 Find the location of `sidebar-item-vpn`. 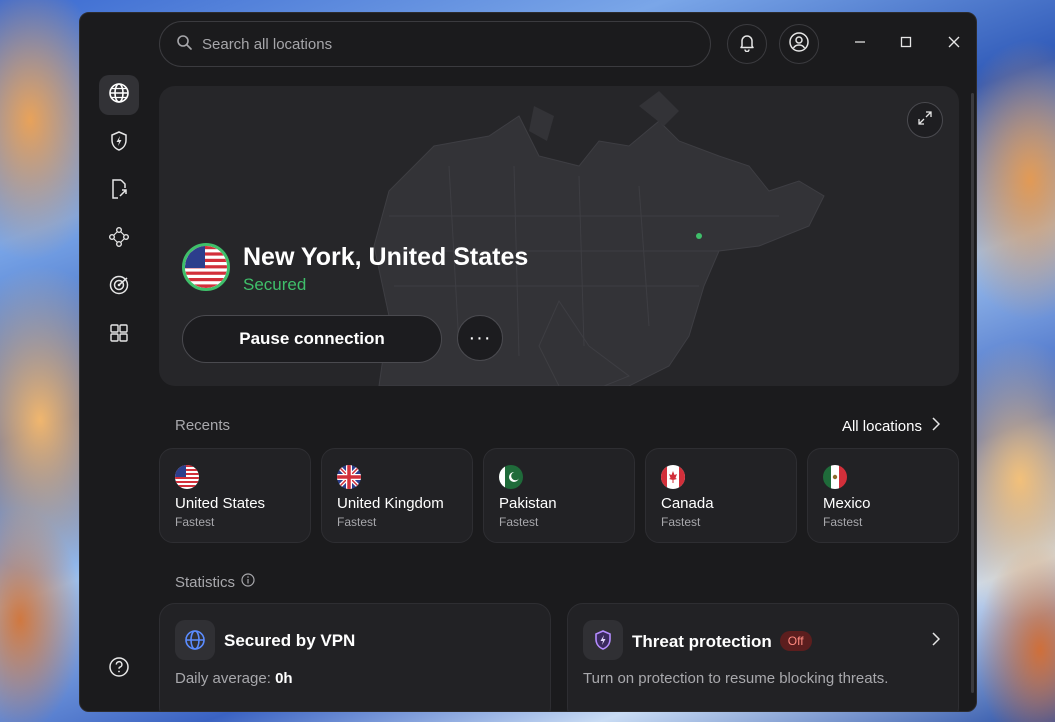

sidebar-item-vpn is located at coordinates (119, 95).